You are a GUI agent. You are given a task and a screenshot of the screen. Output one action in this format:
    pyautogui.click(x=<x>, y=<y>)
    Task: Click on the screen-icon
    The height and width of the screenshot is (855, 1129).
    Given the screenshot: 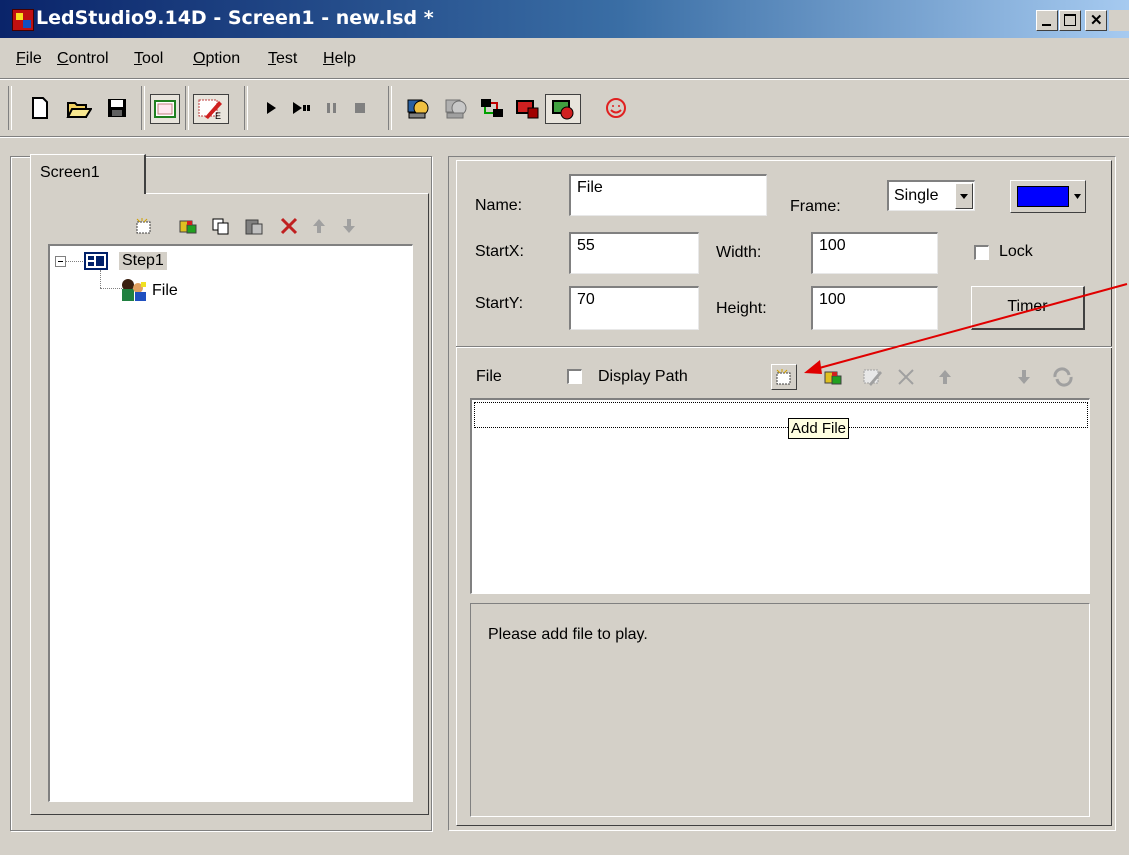 What is the action you would take?
    pyautogui.click(x=165, y=109)
    